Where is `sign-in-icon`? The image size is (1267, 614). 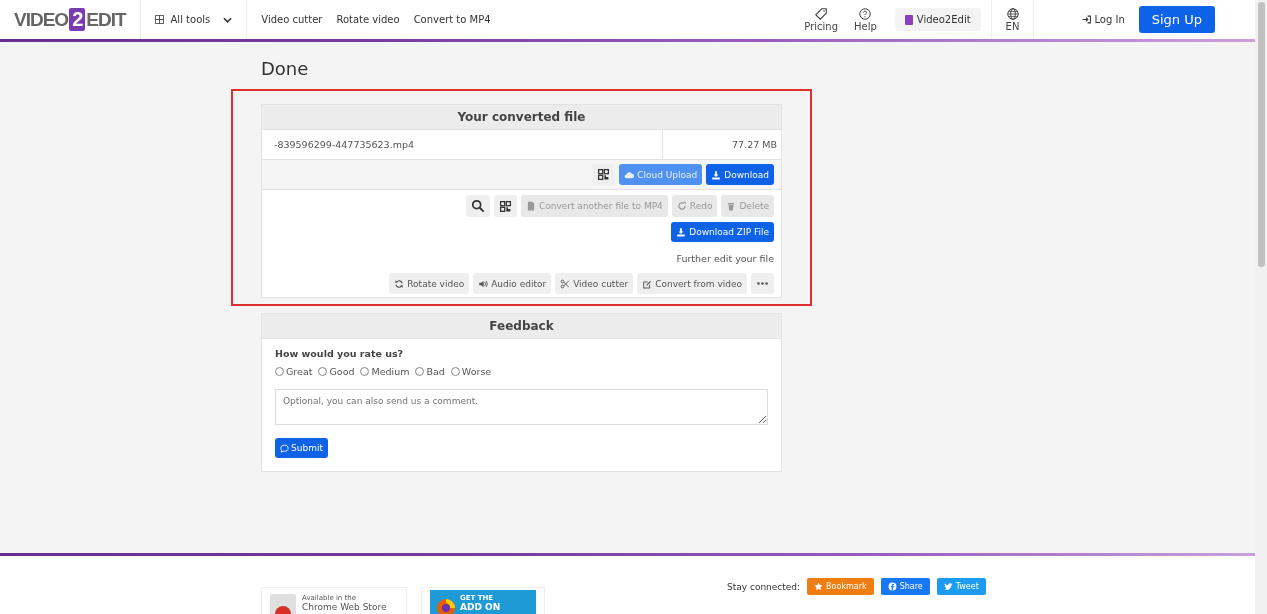 sign-in-icon is located at coordinates (1087, 19).